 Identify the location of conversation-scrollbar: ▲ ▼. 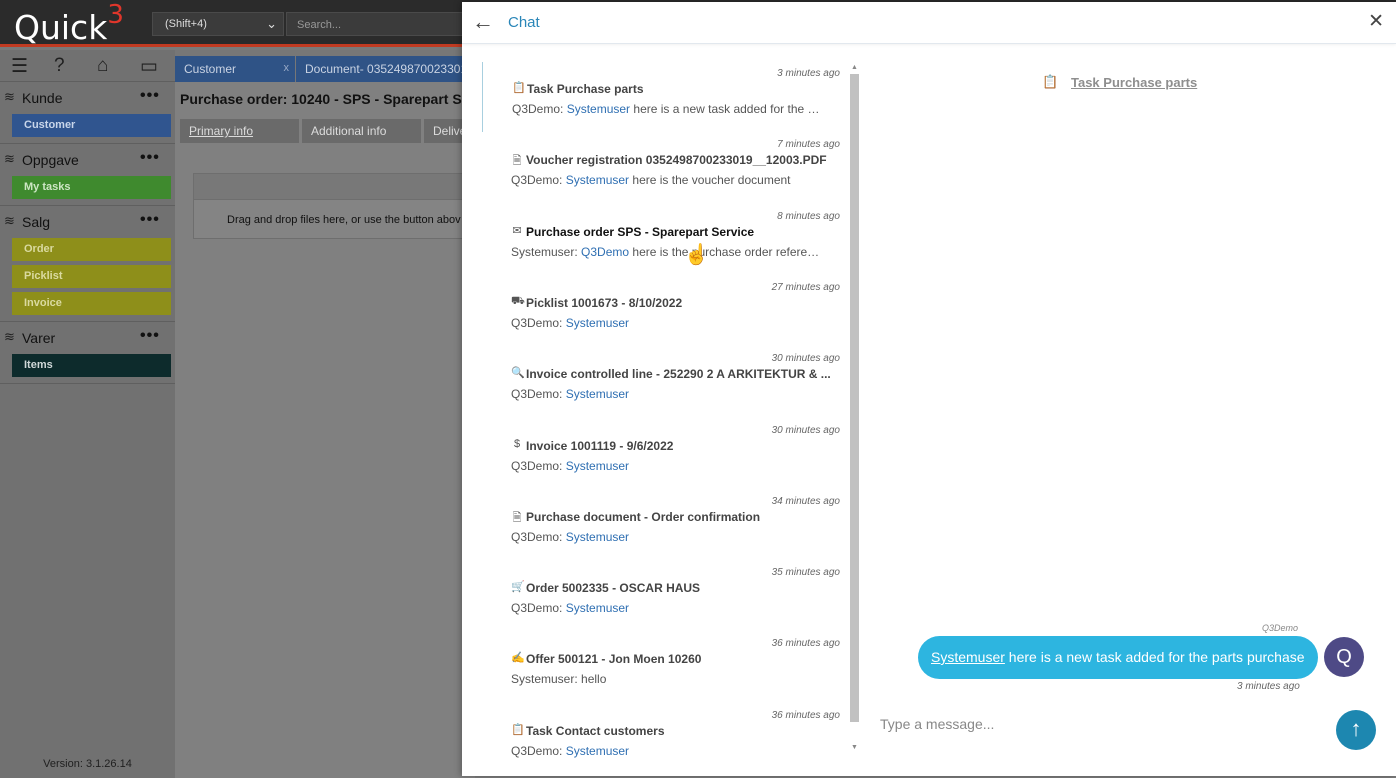
(854, 407).